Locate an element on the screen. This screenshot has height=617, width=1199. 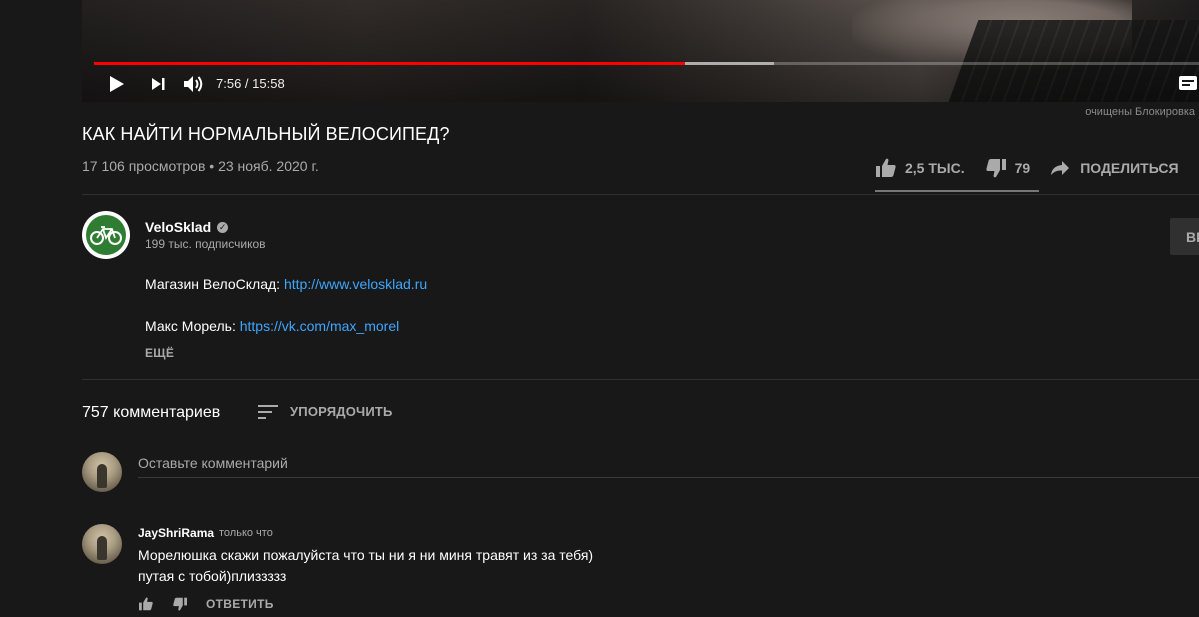
video-meta: 17 106 просмотров • 23 нояб. 2020 г. is located at coordinates (200, 166).